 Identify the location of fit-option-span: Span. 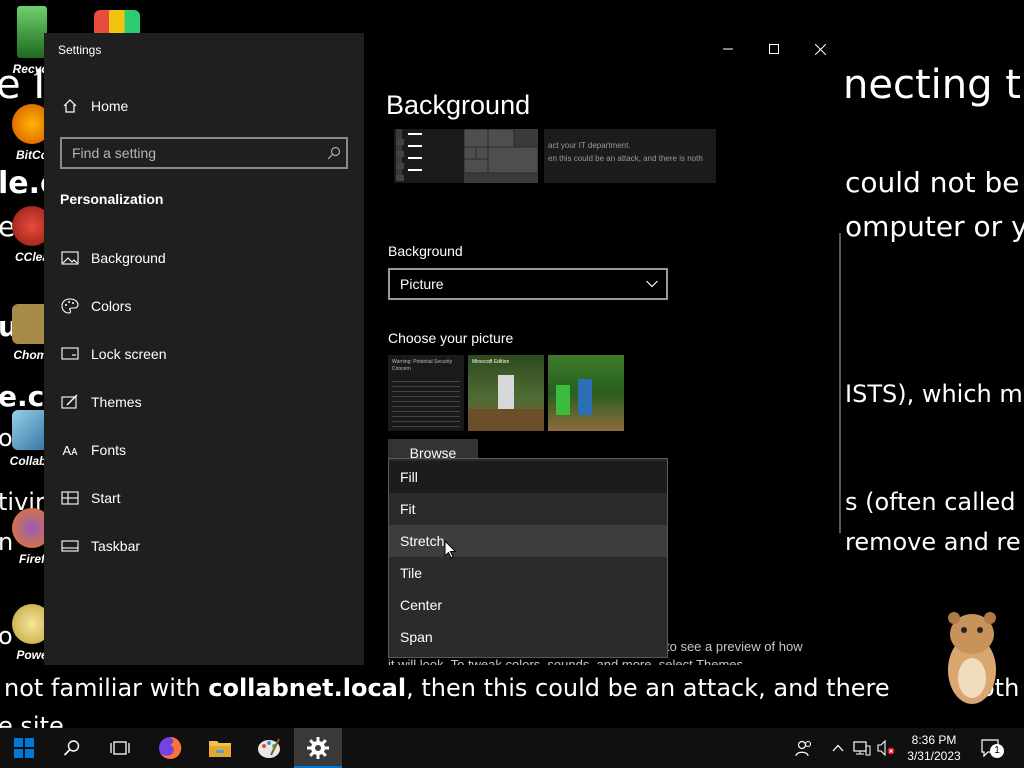
(528, 637).